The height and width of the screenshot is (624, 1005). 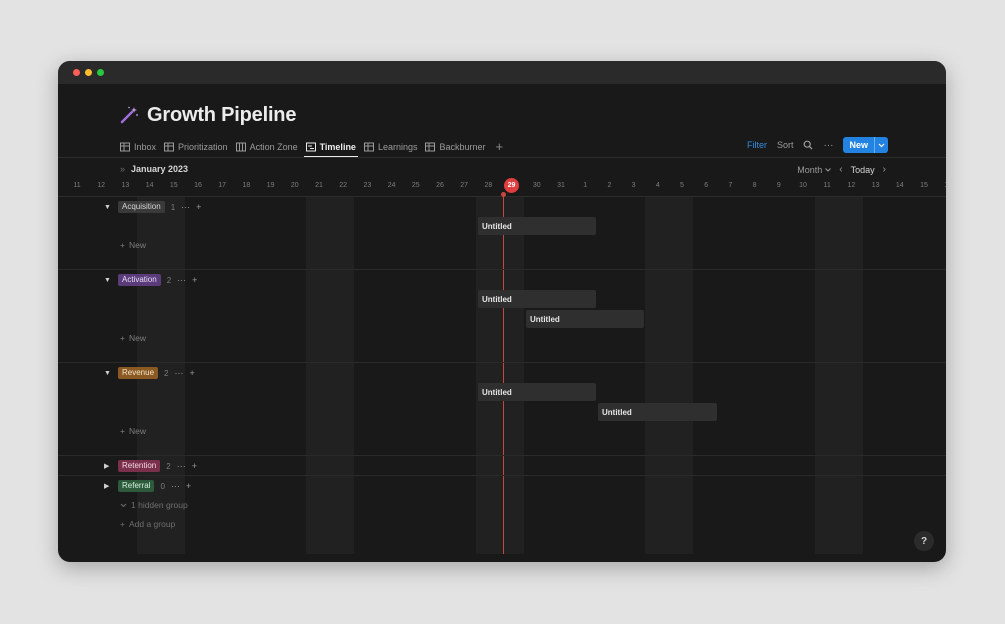 I want to click on day-label: 16, so click(x=942, y=185).